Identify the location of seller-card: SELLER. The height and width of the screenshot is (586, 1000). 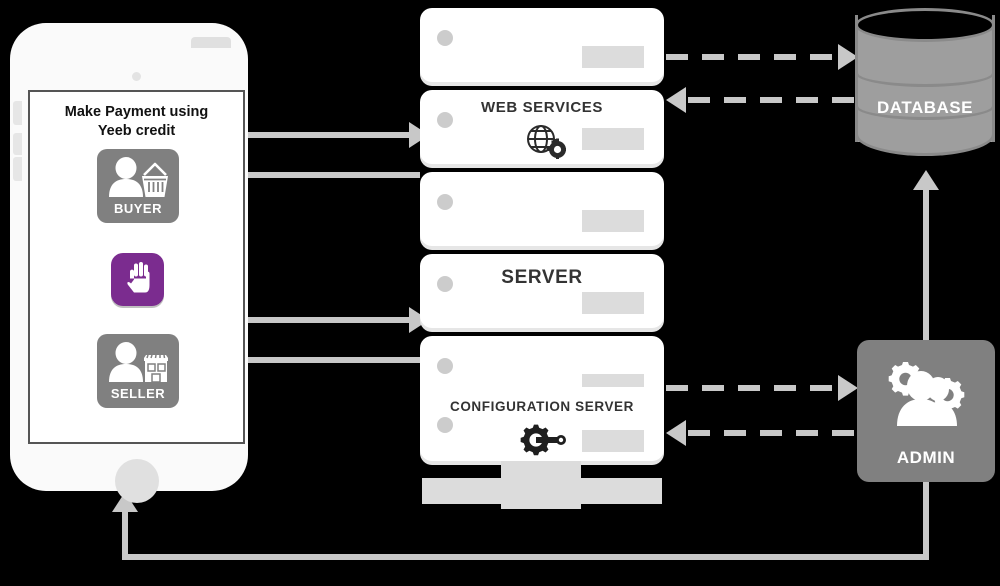
(138, 371).